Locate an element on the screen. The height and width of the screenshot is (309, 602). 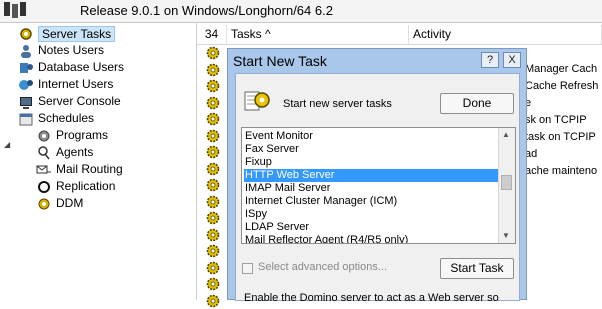
tree-item-label: Schedules is located at coordinates (66, 118).